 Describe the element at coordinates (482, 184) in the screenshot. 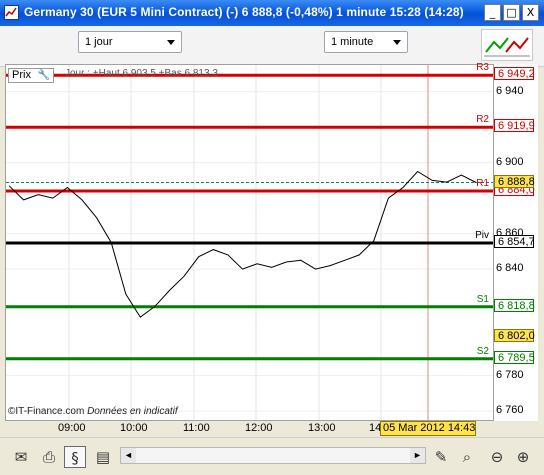

I see `level-label-r1: R1` at that location.